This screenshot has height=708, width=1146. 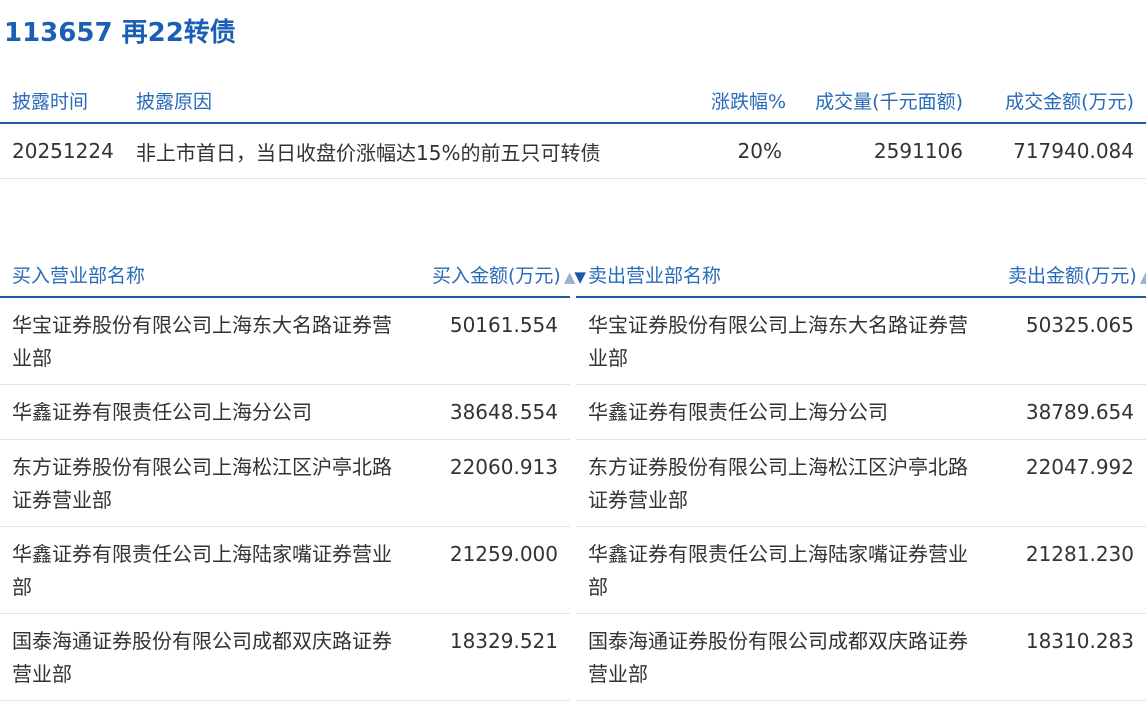 I want to click on buy-col-header-amount: 买入金额(万元) ▲▼, so click(x=503, y=275).